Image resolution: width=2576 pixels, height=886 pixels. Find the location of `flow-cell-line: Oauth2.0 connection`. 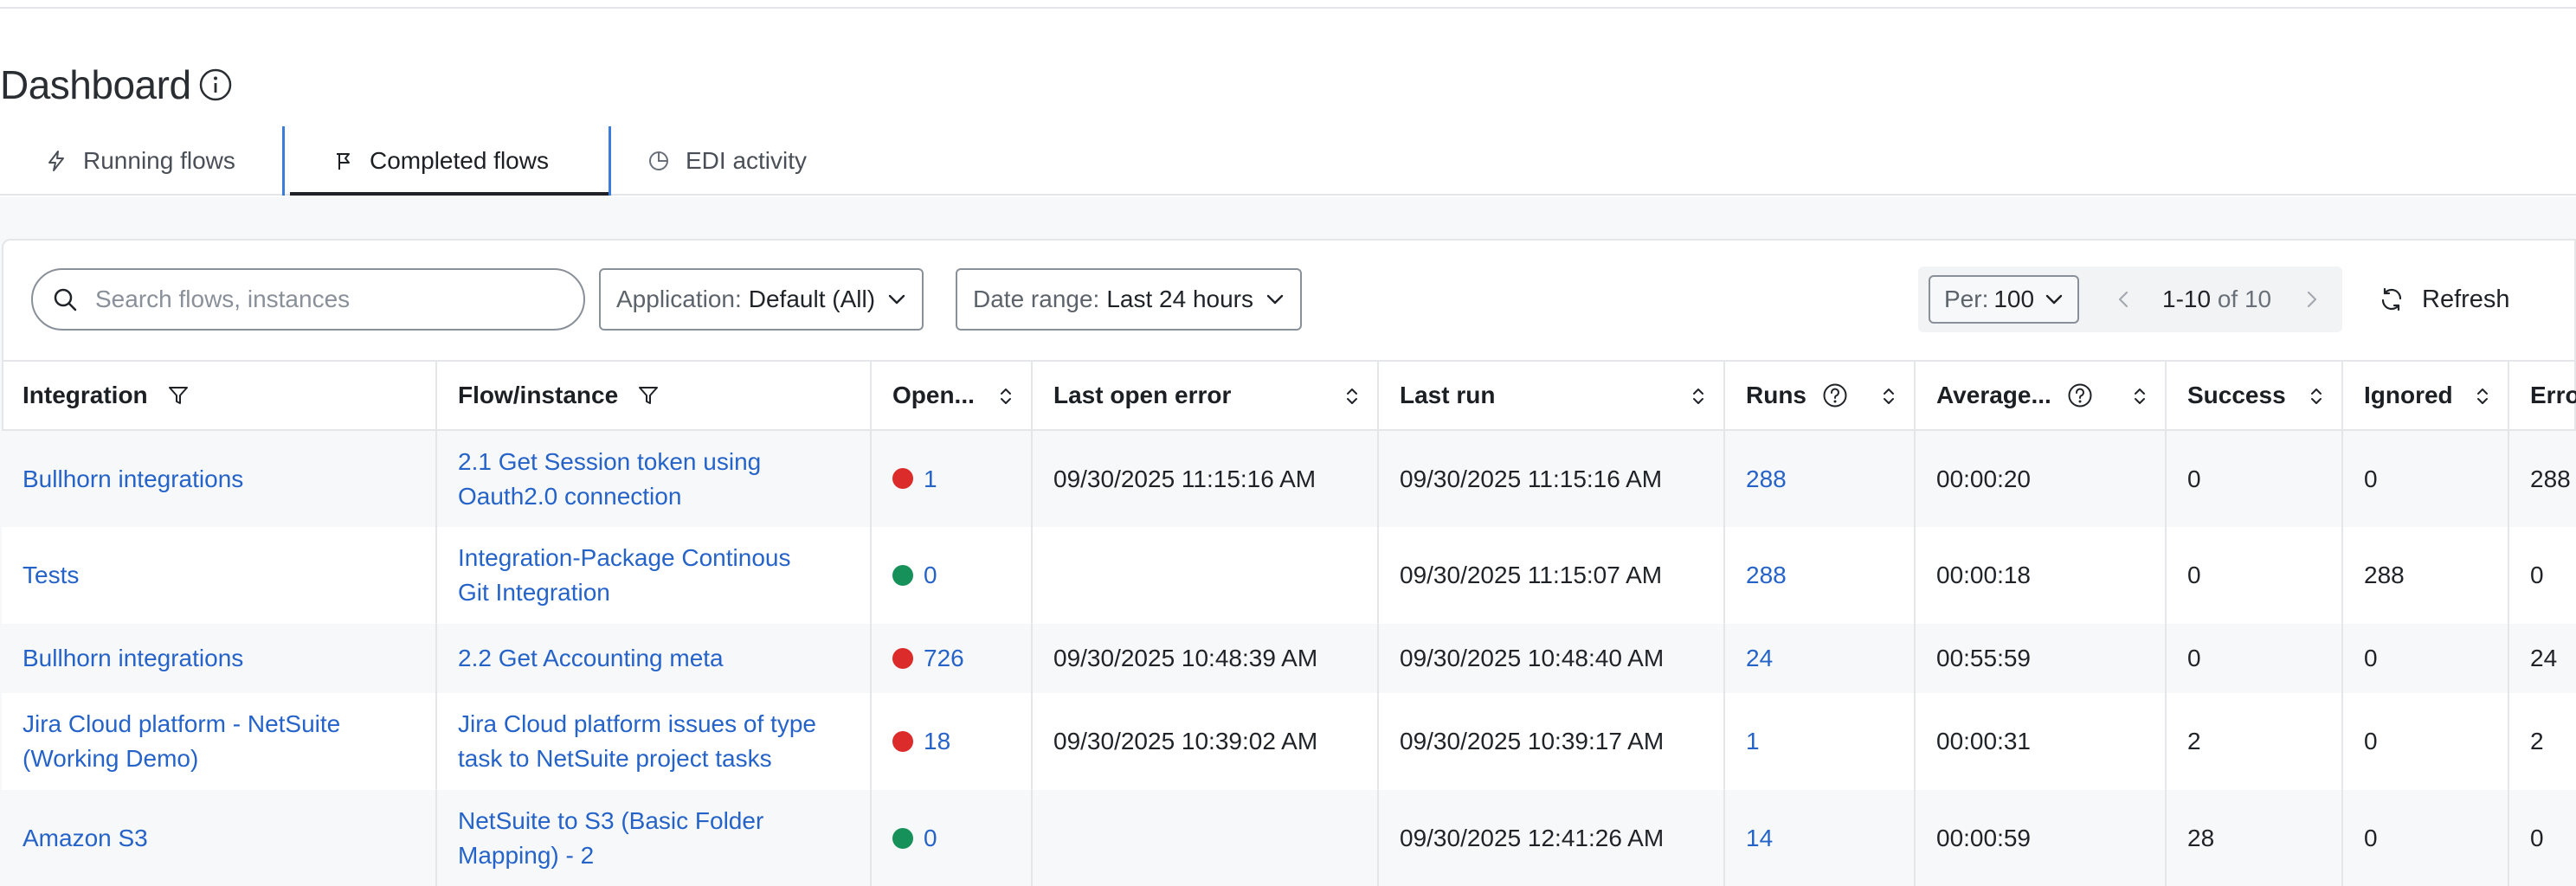

flow-cell-line: Oauth2.0 connection is located at coordinates (653, 496).